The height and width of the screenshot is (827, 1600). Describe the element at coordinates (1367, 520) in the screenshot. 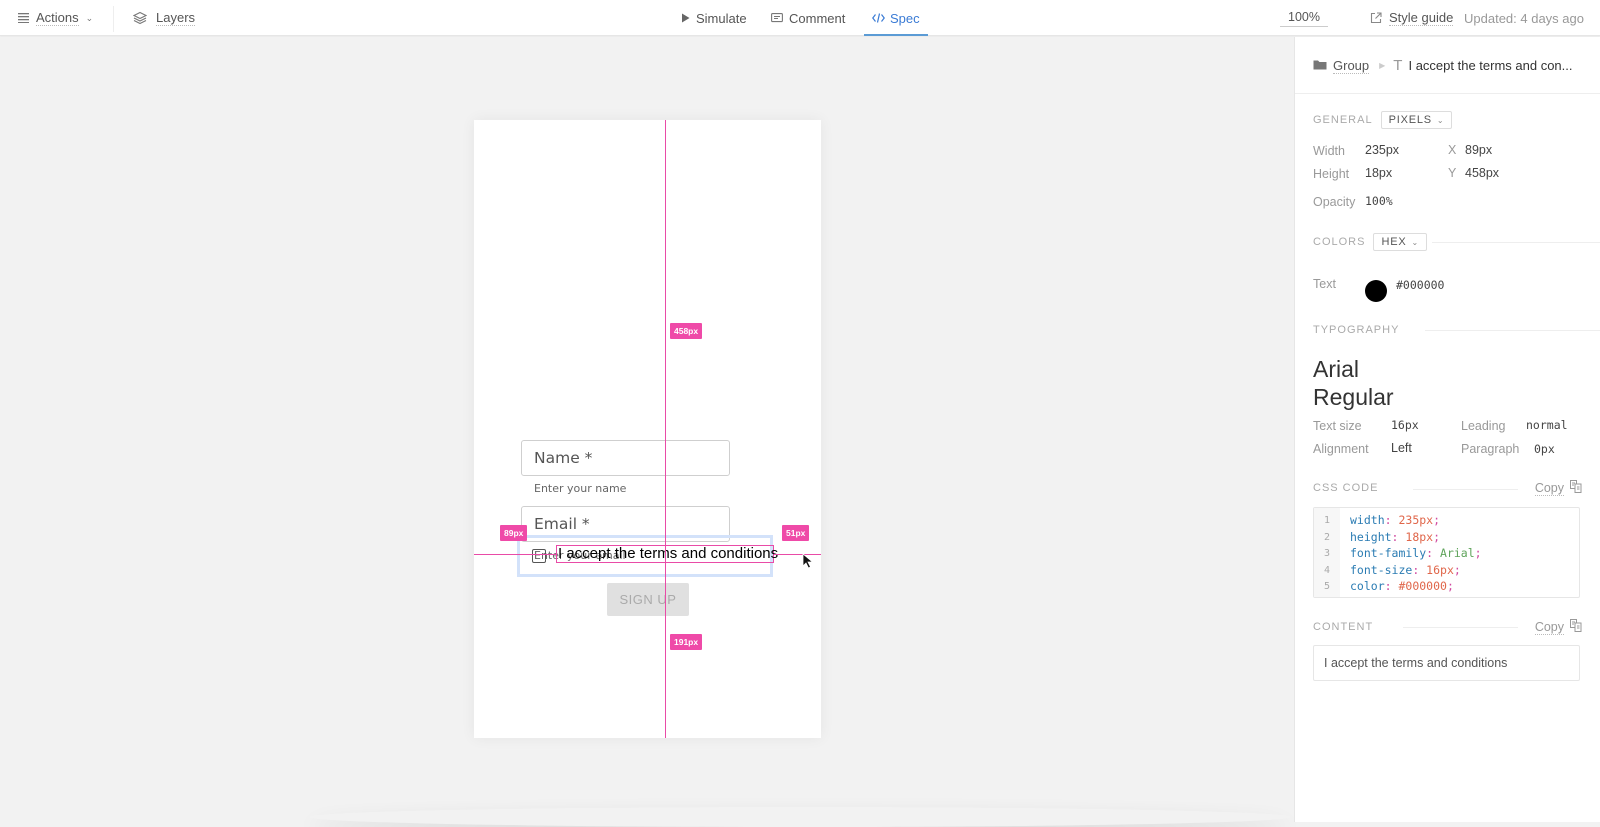

I see `css-property: width` at that location.